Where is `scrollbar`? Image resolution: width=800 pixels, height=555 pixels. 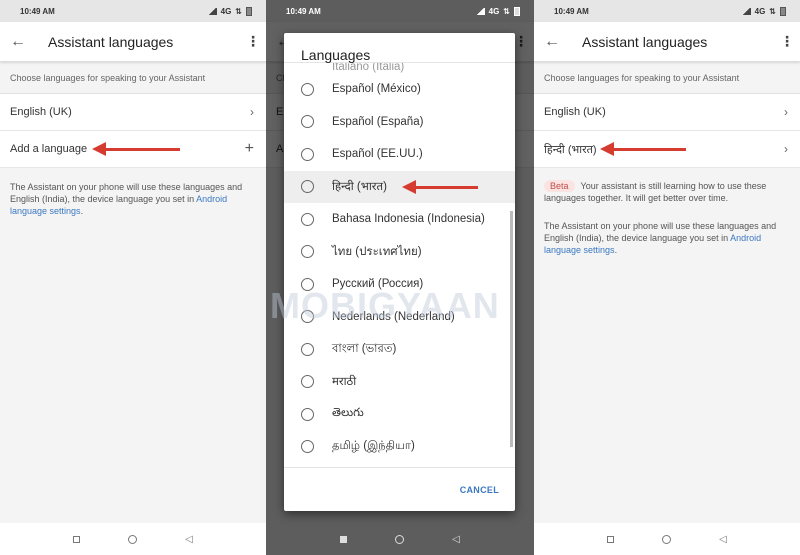
scrollbar is located at coordinates (511, 329).